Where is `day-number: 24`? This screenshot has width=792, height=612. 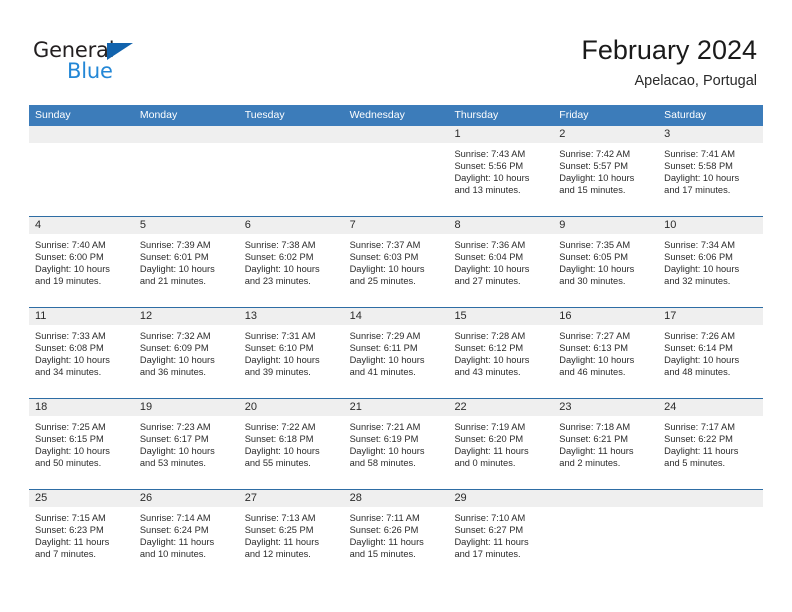 day-number: 24 is located at coordinates (670, 407).